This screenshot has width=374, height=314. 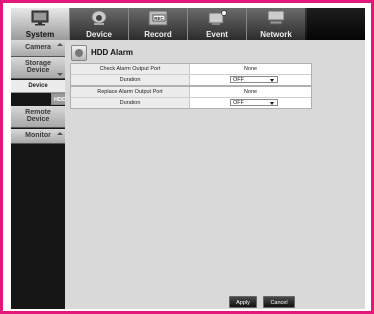 What do you see at coordinates (40, 18) in the screenshot?
I see `monitor-icon` at bounding box center [40, 18].